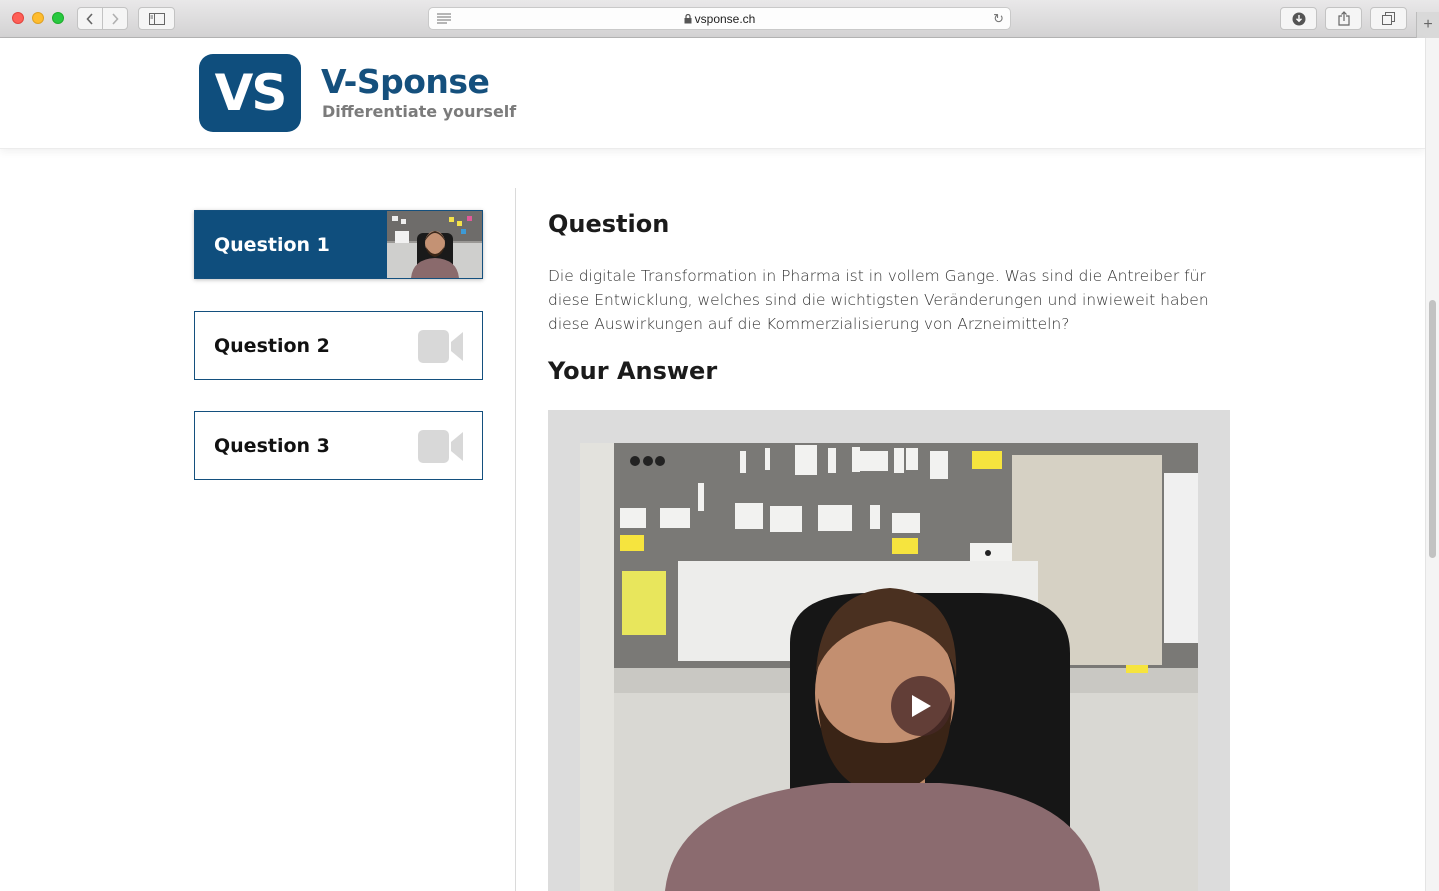 The image size is (1439, 891). I want to click on column-divider, so click(515, 539).